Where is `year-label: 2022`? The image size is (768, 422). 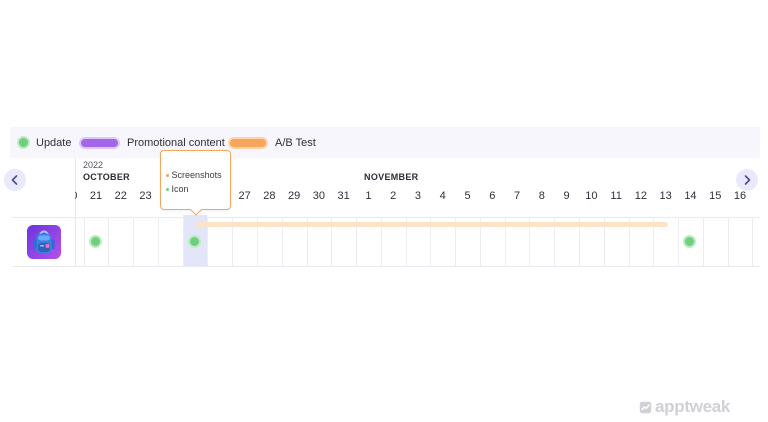 year-label: 2022 is located at coordinates (93, 165).